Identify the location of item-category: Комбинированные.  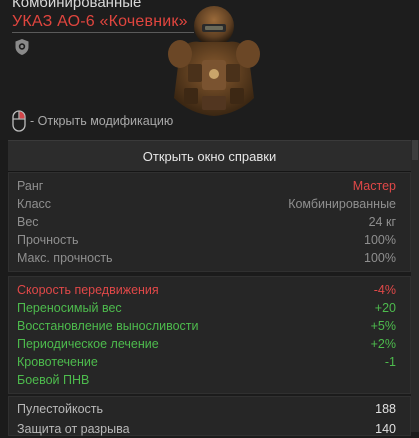
(77, 5).